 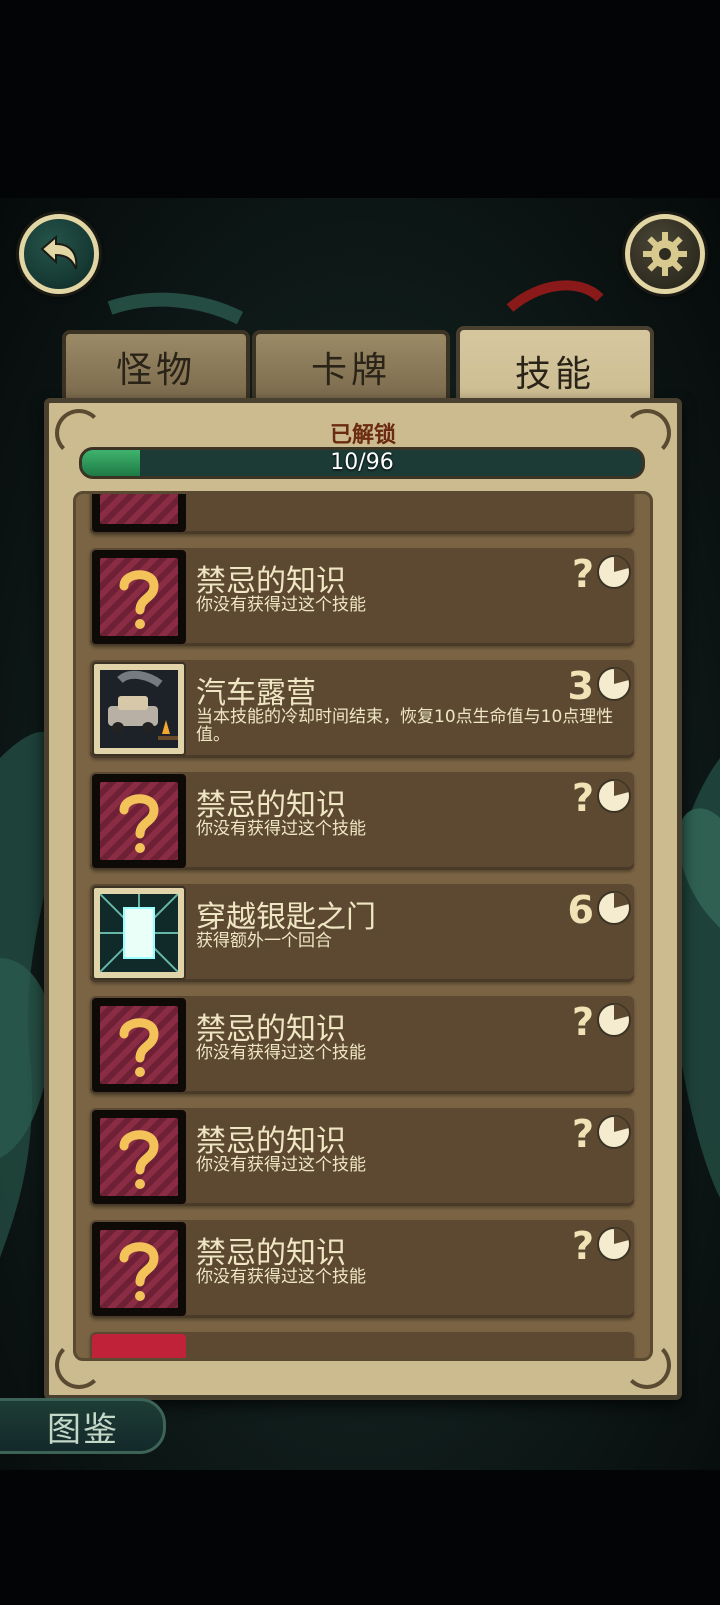 What do you see at coordinates (405, 726) in the screenshot?
I see `skill-description: 当本技能的冷却时间结束，恢复10点生命值与10点理性值。` at bounding box center [405, 726].